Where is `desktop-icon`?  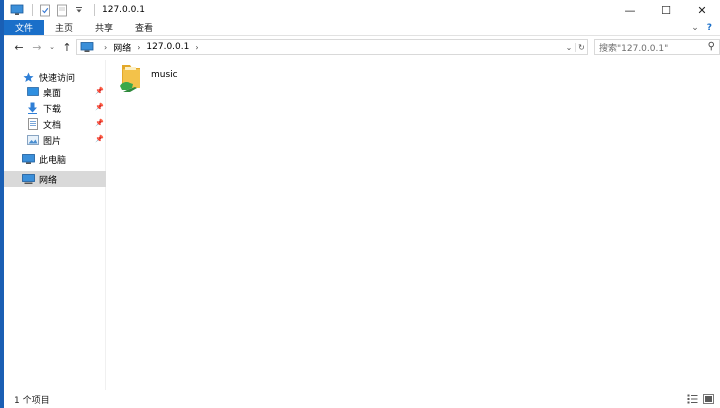
desktop-icon is located at coordinates (32, 92).